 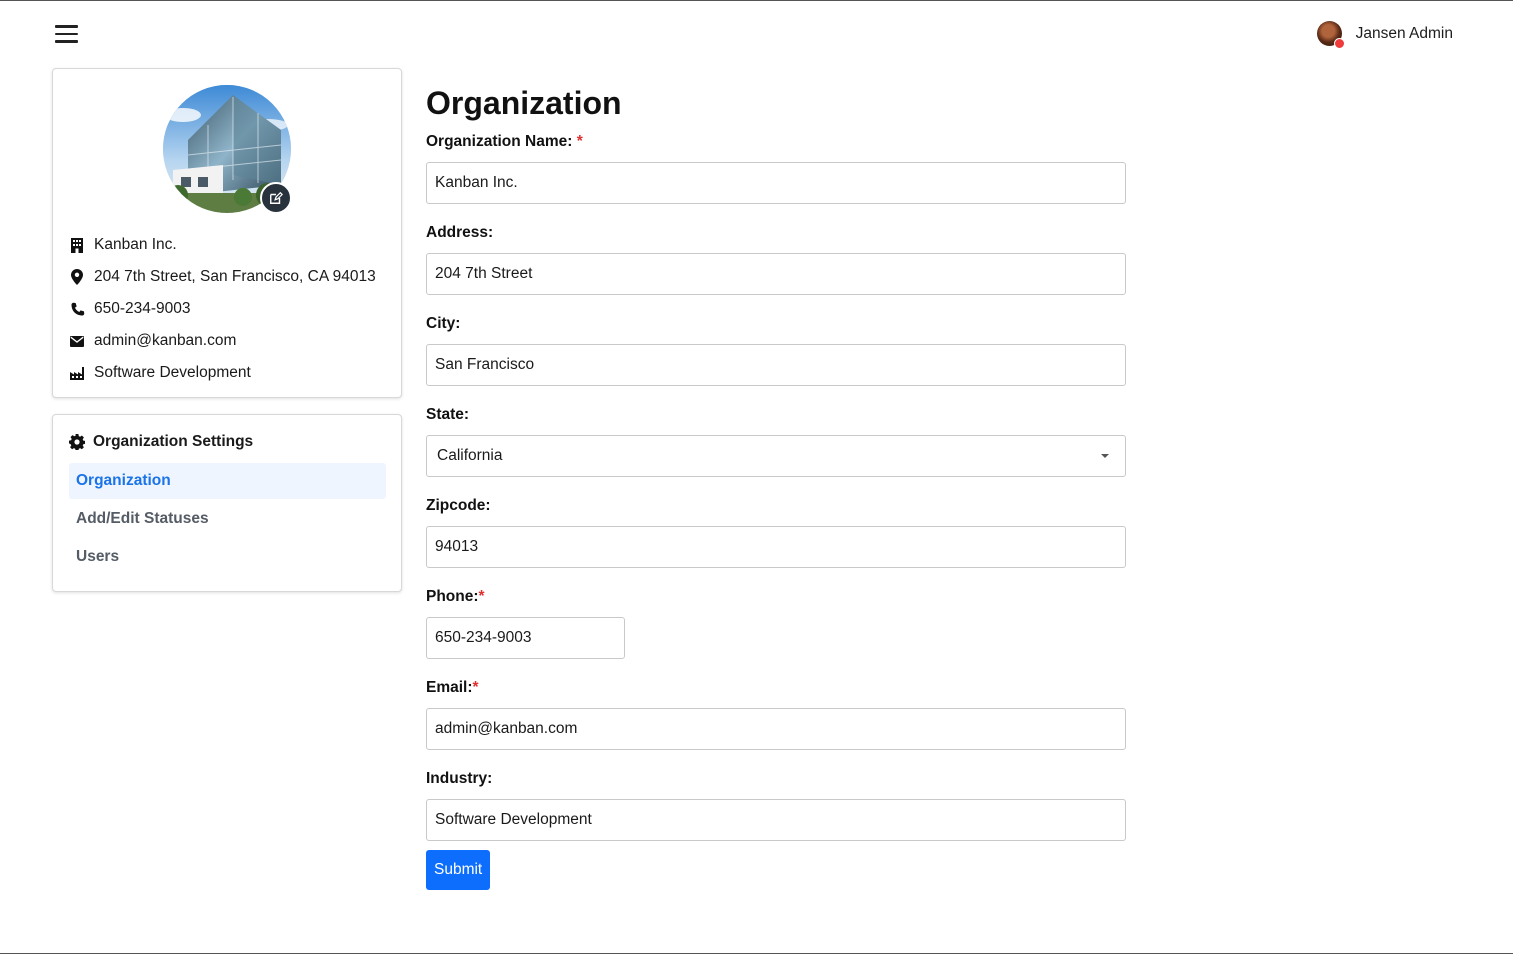 What do you see at coordinates (77, 245) in the screenshot?
I see `building-icon` at bounding box center [77, 245].